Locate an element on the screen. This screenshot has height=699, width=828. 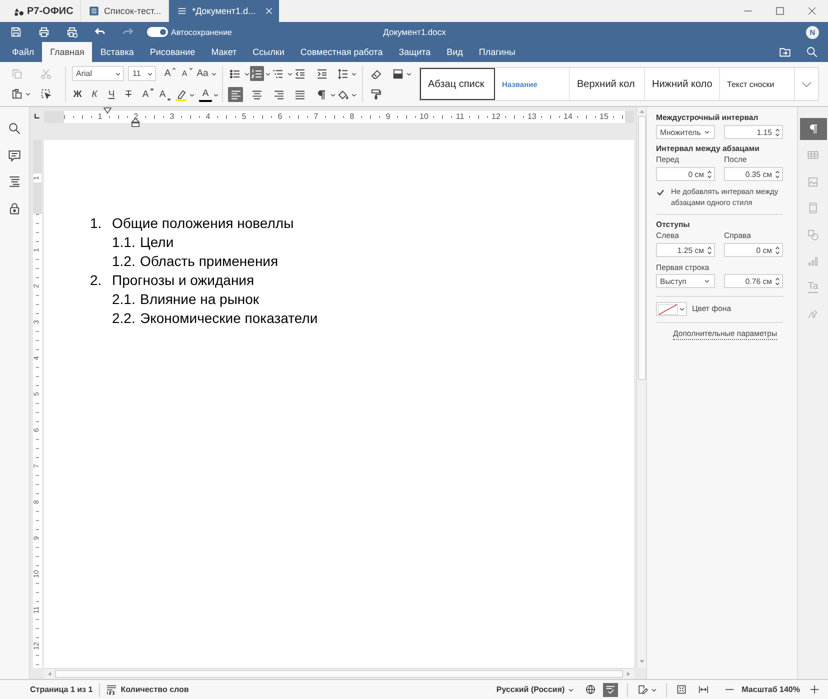
subscript-button: A is located at coordinates (162, 94).